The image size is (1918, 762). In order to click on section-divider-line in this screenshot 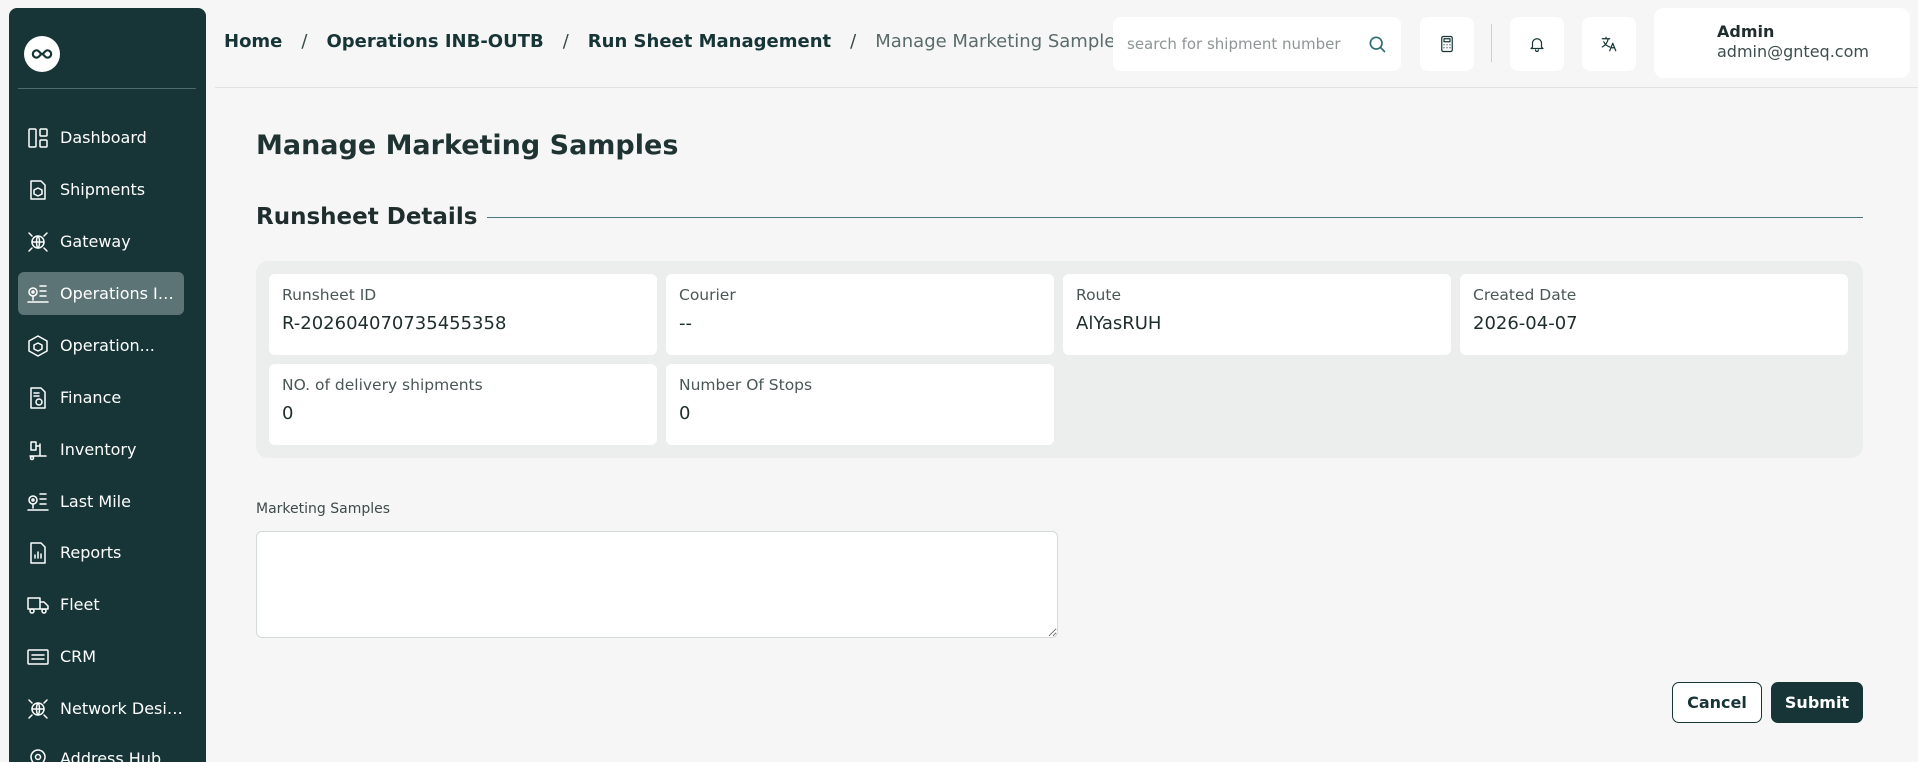, I will do `click(1159, 217)`.